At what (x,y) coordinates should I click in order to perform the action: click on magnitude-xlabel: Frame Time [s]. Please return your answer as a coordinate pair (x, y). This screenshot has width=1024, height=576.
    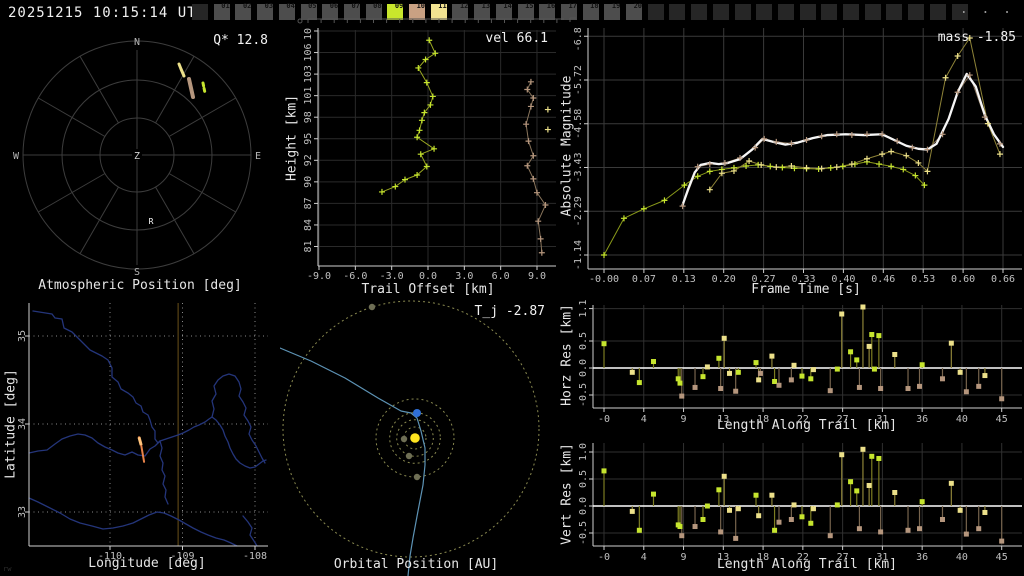
    Looking at the image, I should click on (806, 289).